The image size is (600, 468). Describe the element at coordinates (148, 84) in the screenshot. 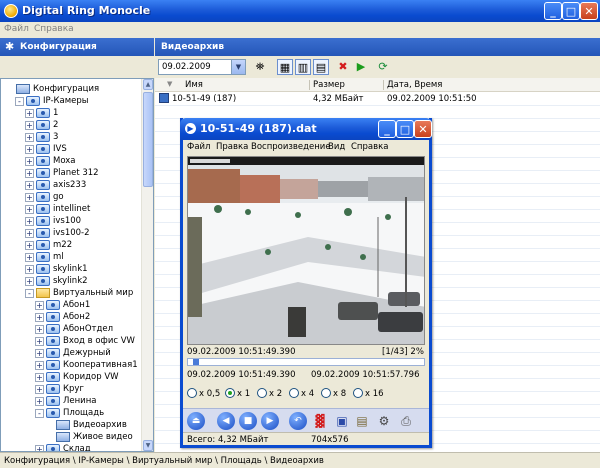

I see `scroll-up-icon: ▲` at that location.